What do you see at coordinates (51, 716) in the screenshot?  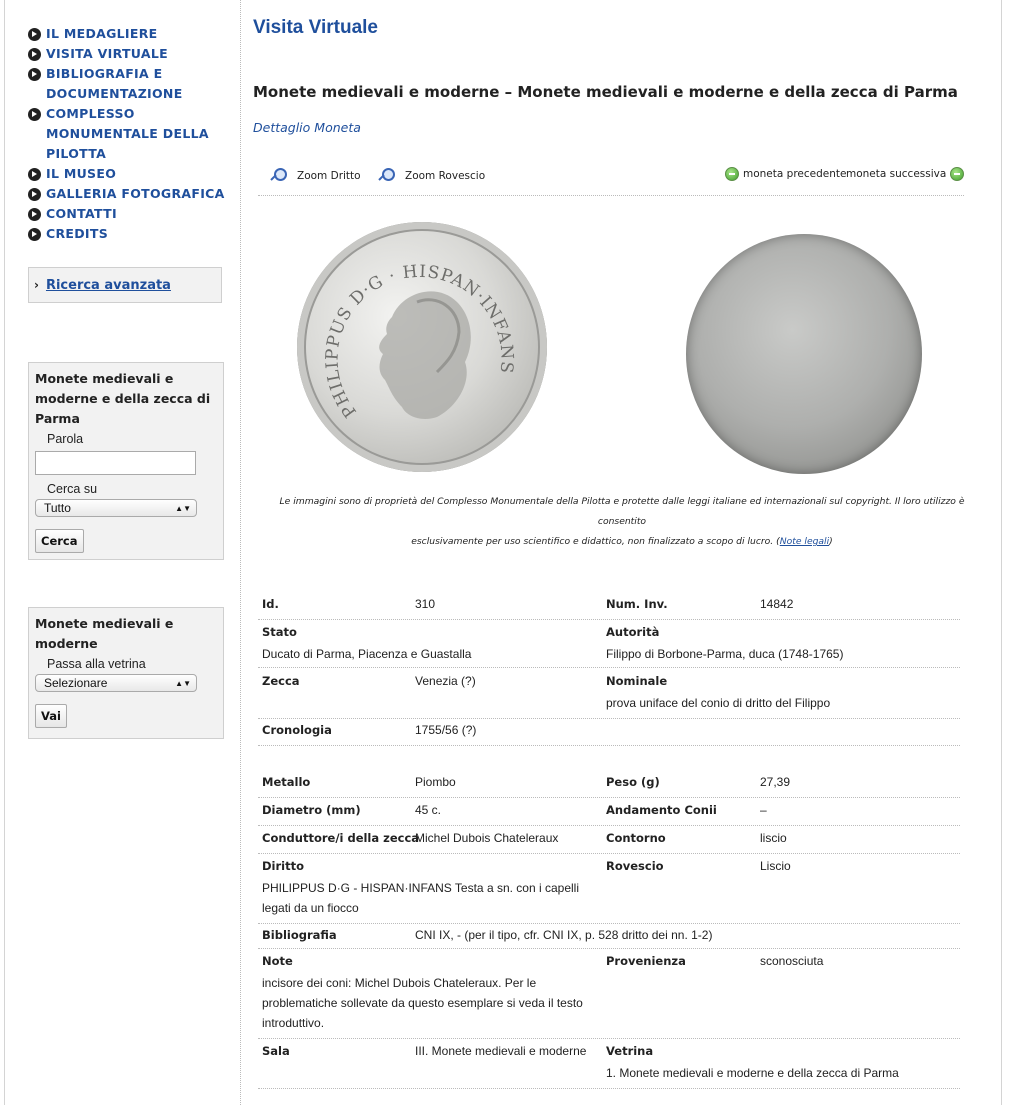 I see `go-button: Vai` at bounding box center [51, 716].